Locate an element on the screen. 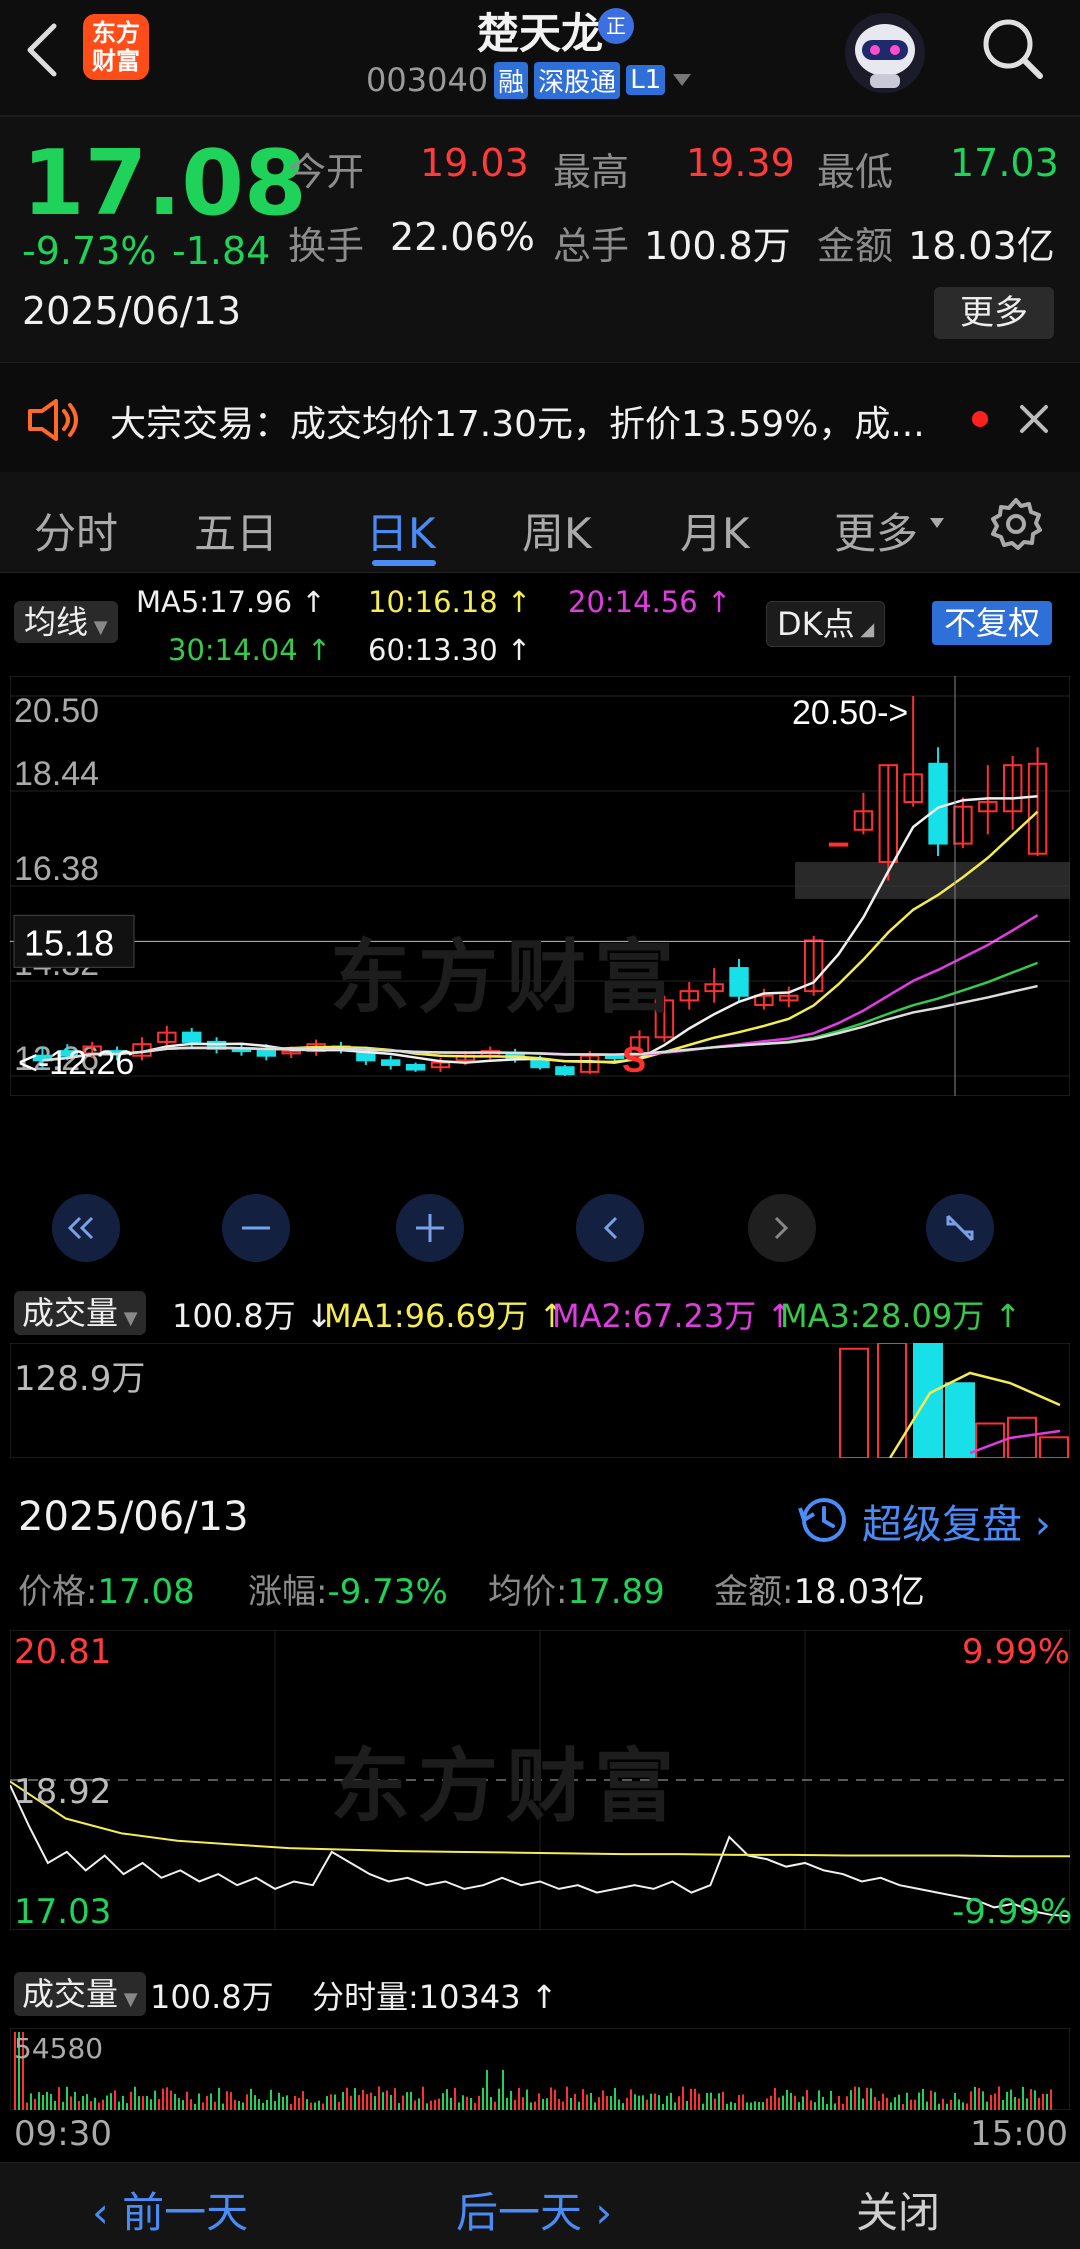 The image size is (1080, 2249). more-button: 更多 is located at coordinates (994, 313).